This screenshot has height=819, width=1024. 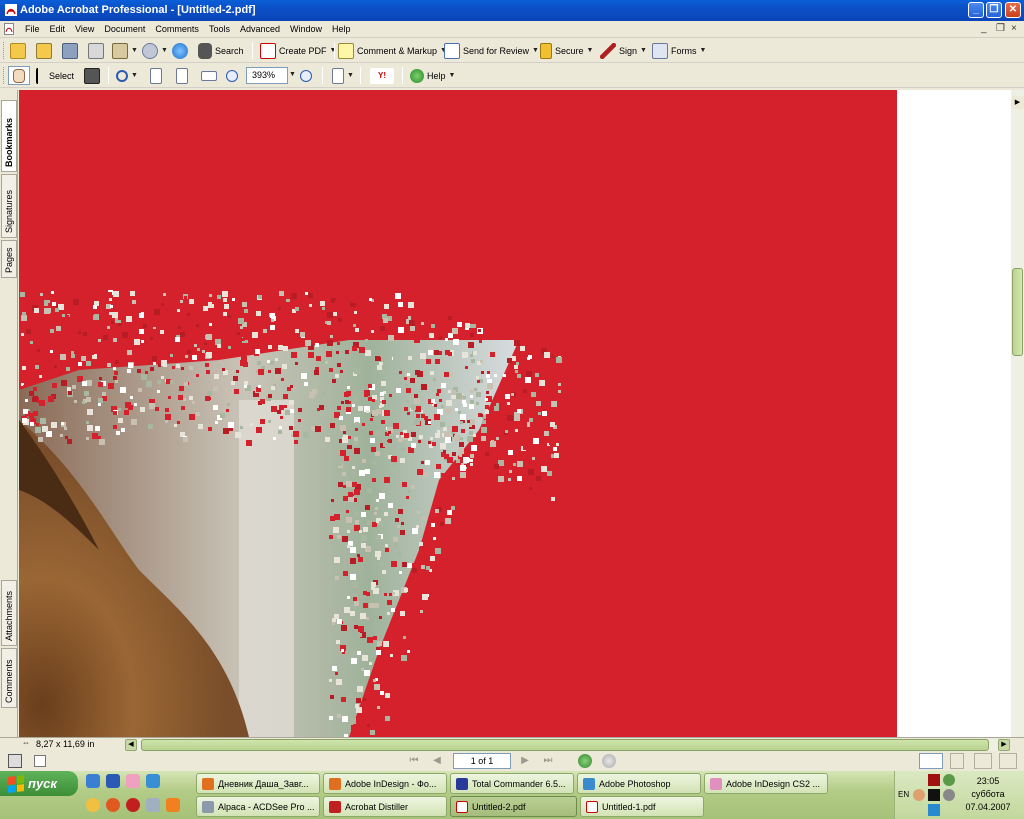 I want to click on quicklaunch-messenger-icon, so click(x=153, y=781).